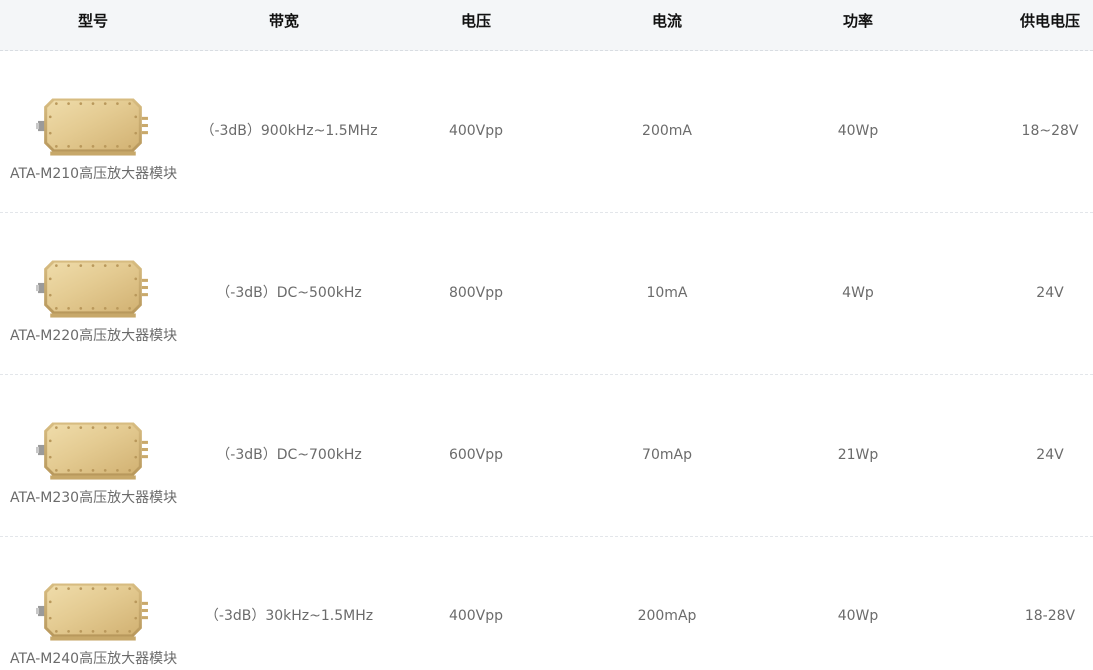  What do you see at coordinates (476, 293) in the screenshot?
I see `voltage-value: 800Vpp` at bounding box center [476, 293].